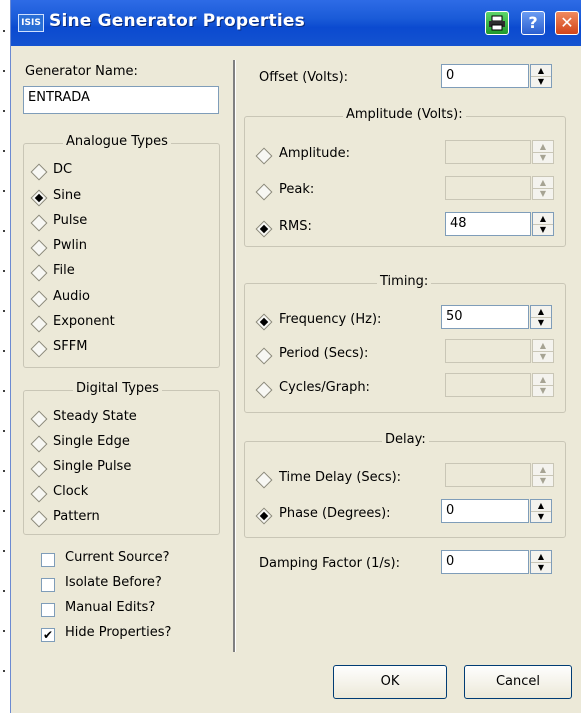 The height and width of the screenshot is (713, 581). I want to click on cycles-graph-label: Cycles/Graph:, so click(324, 387).